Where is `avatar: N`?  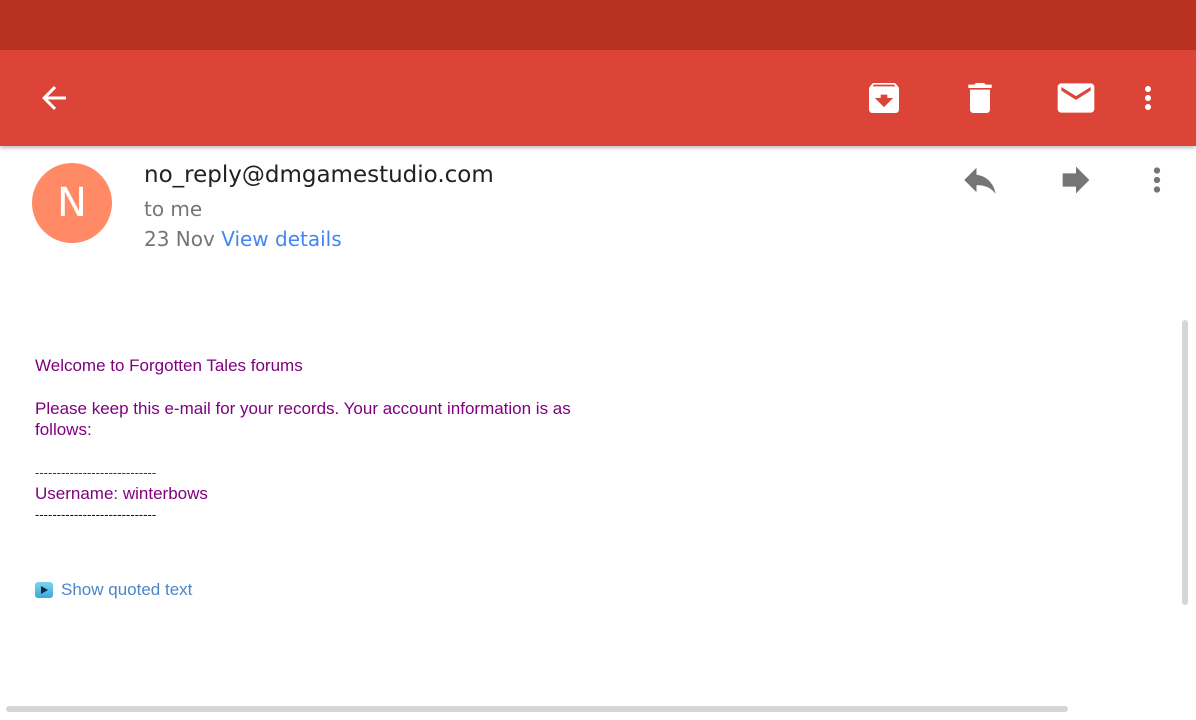
avatar: N is located at coordinates (72, 203).